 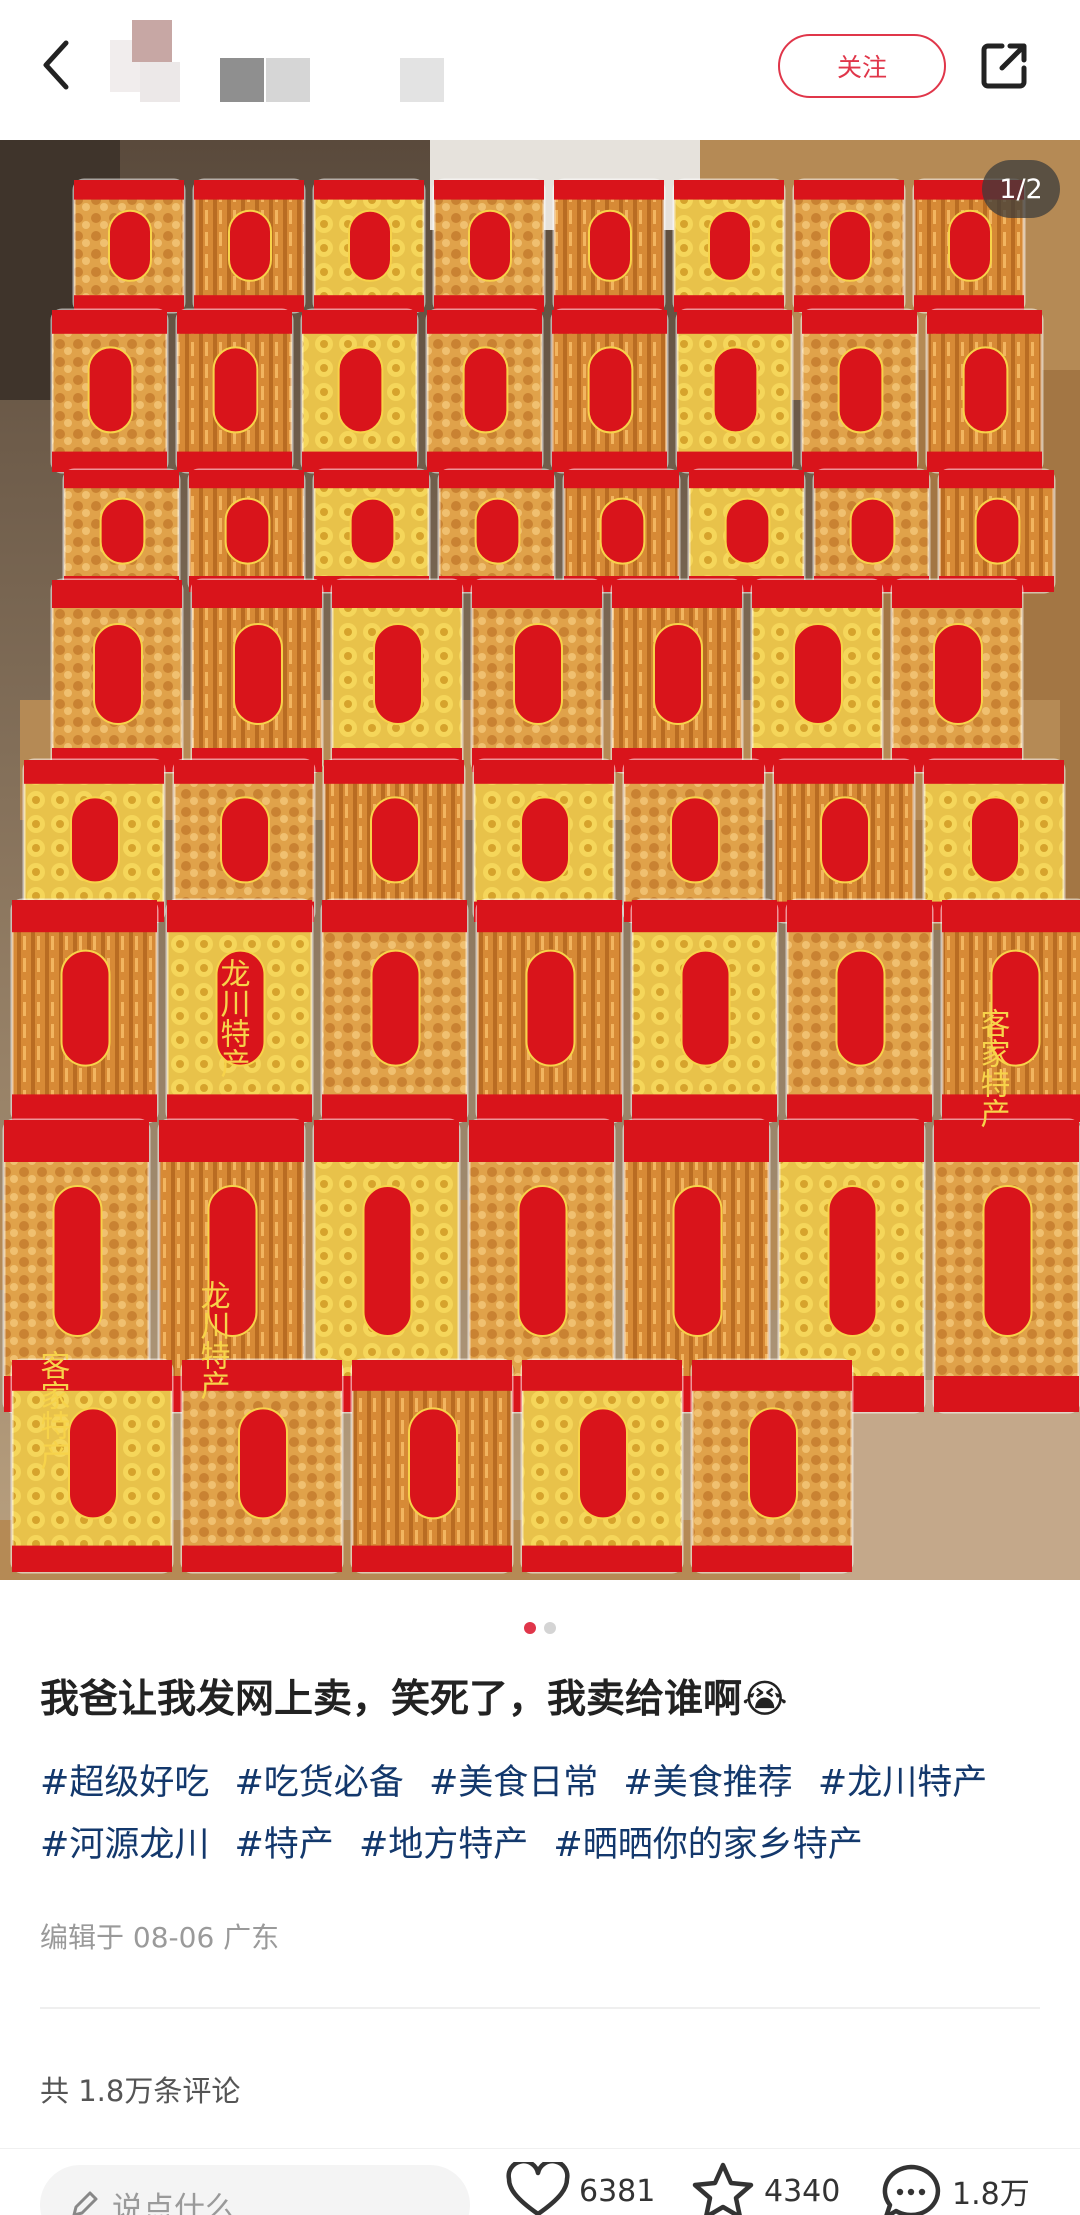 I want to click on pen-icon, so click(x=84, y=2202).